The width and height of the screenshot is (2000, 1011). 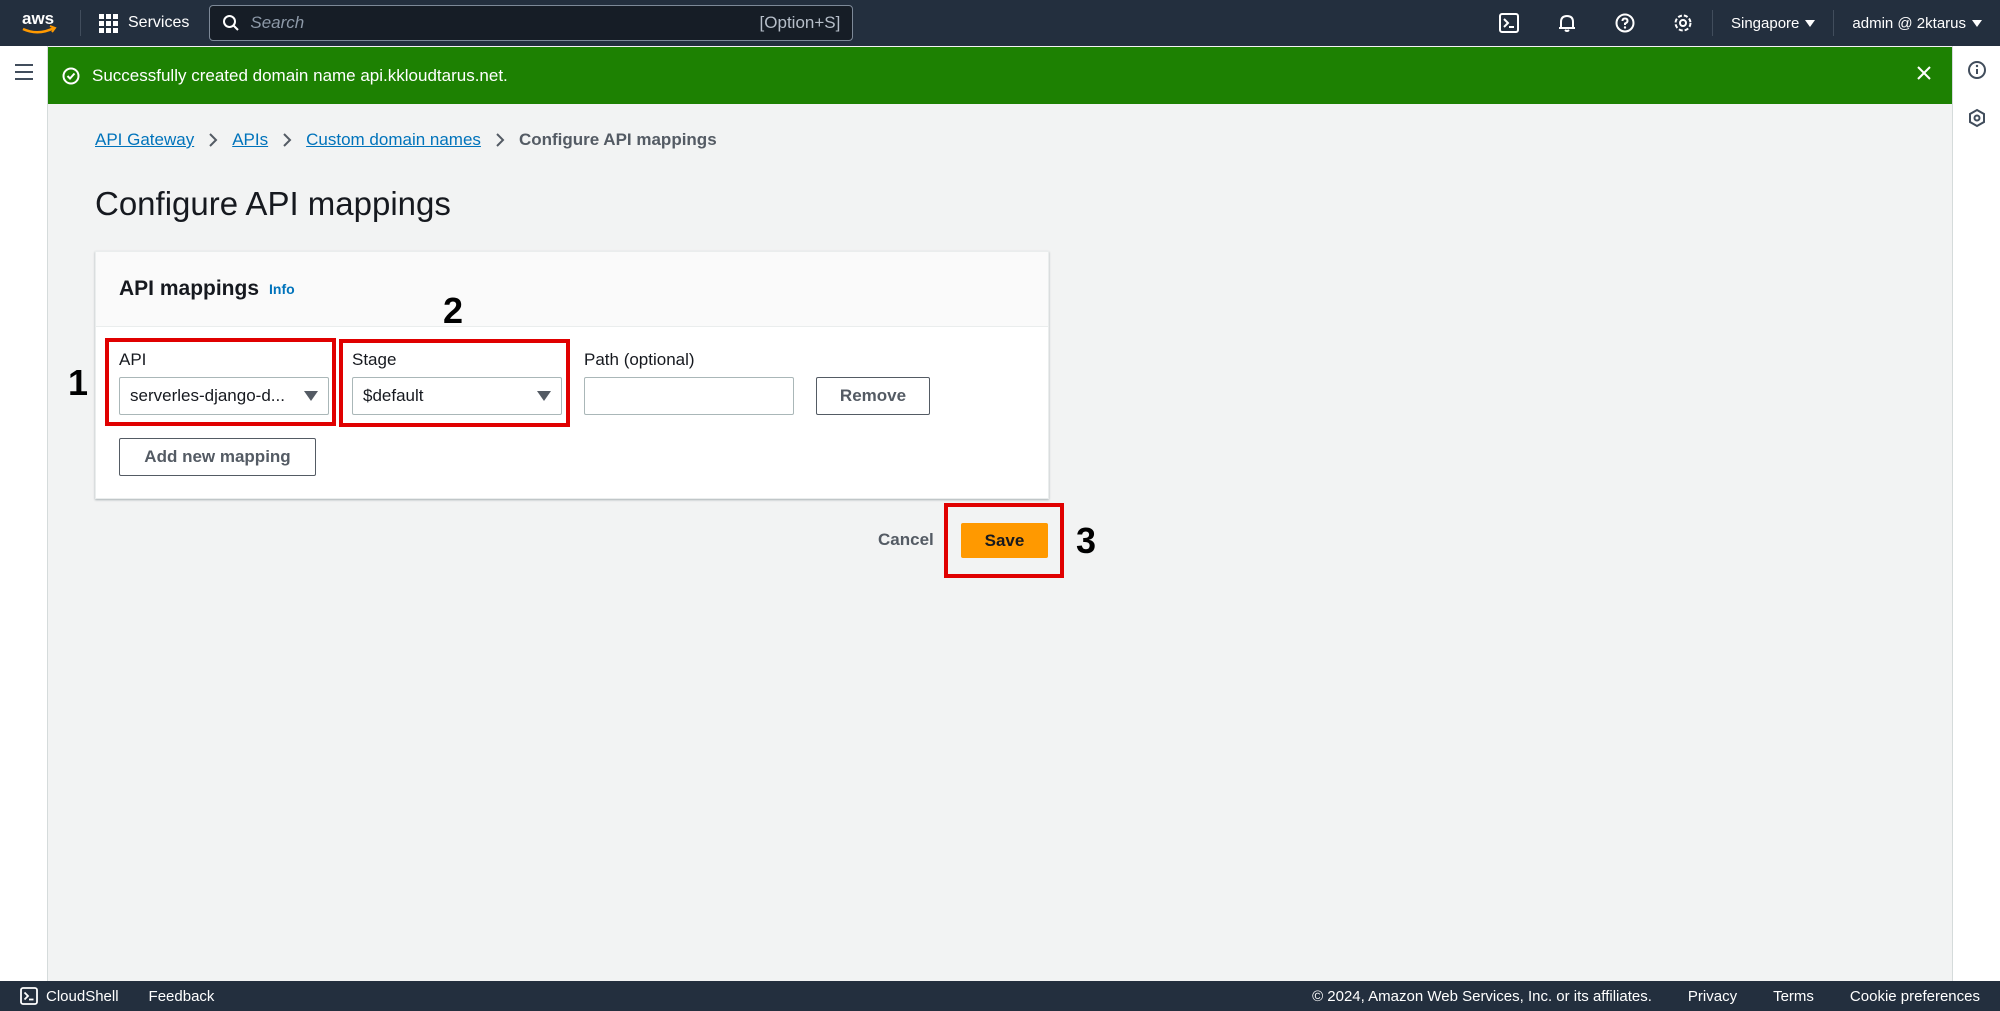 What do you see at coordinates (108, 23) in the screenshot?
I see `grid-icon` at bounding box center [108, 23].